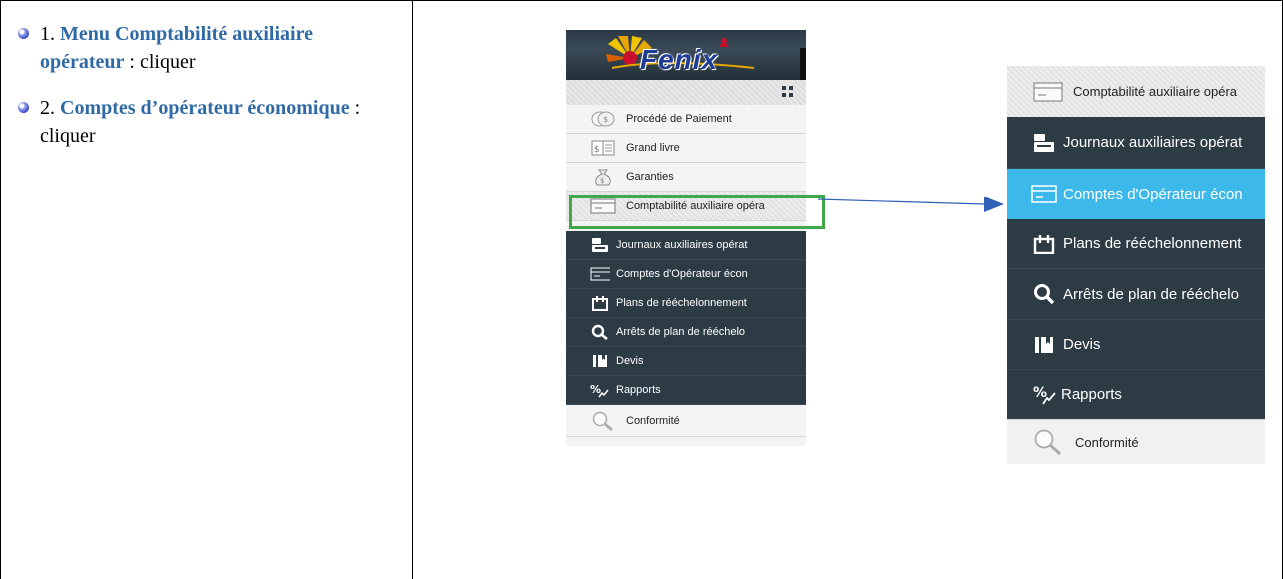 Image resolution: width=1283 pixels, height=579 pixels. I want to click on ledger-icon: $, so click(603, 148).